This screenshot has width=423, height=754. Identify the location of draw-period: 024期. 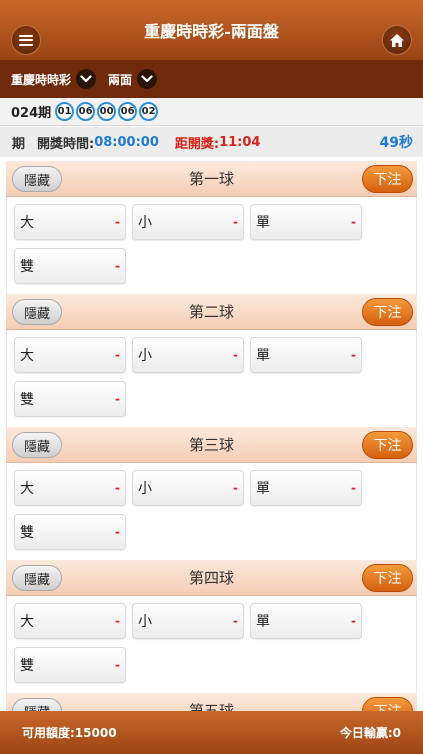
(31, 113).